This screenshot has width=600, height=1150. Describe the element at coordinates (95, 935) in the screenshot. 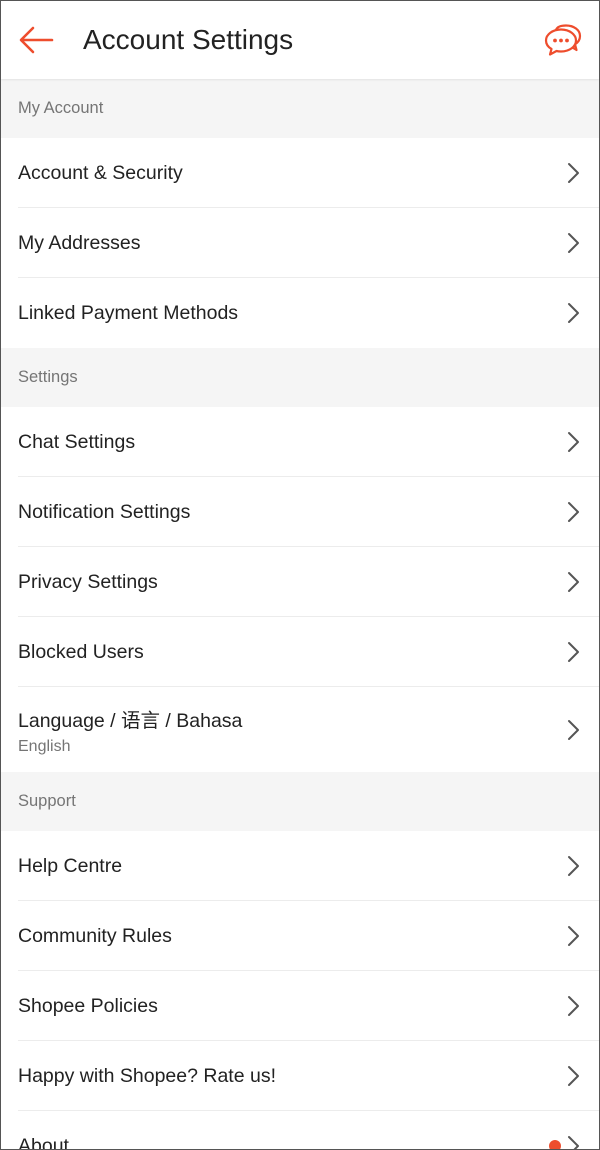

I see `item-label: Community Rules` at that location.